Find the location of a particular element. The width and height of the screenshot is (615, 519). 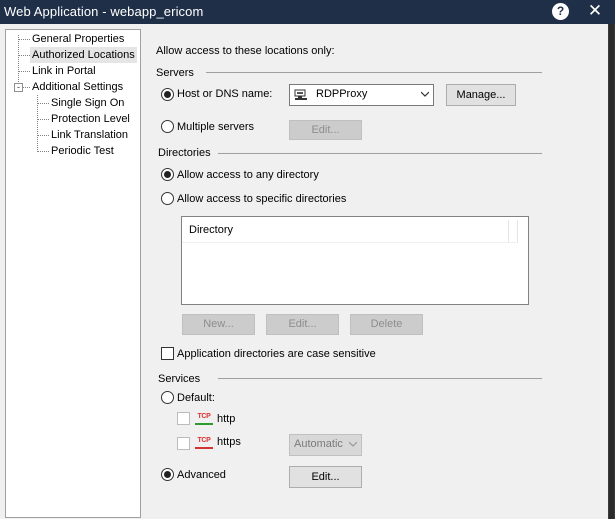

delete-directory-button: Delete is located at coordinates (386, 324).